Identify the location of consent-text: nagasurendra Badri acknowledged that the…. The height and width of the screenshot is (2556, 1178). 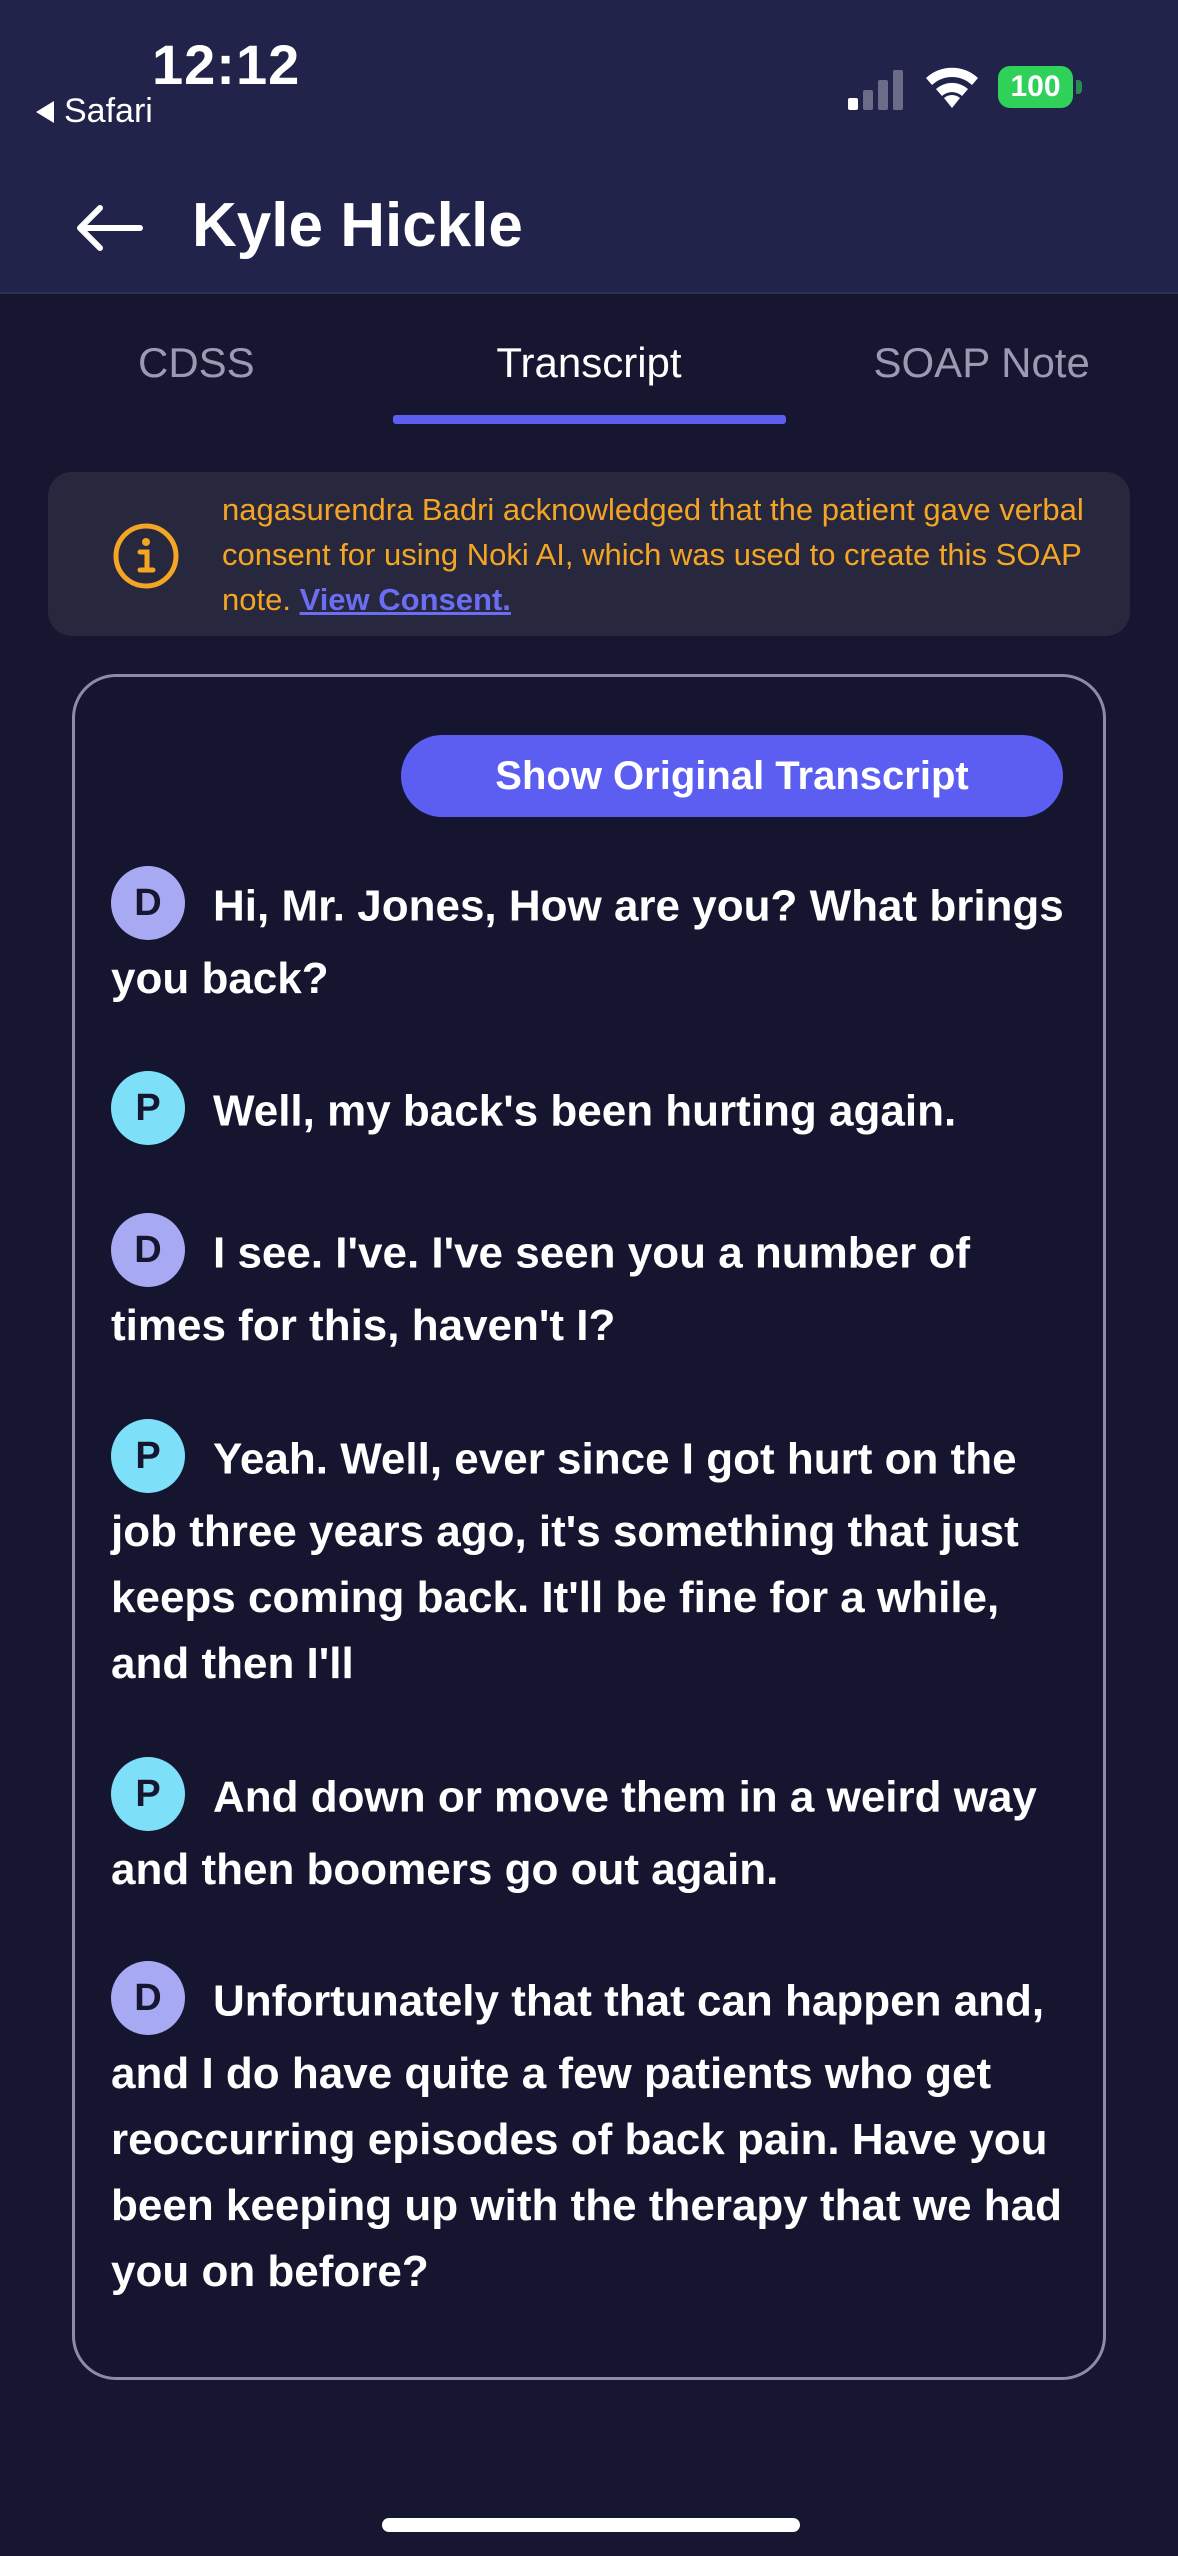
(682, 554).